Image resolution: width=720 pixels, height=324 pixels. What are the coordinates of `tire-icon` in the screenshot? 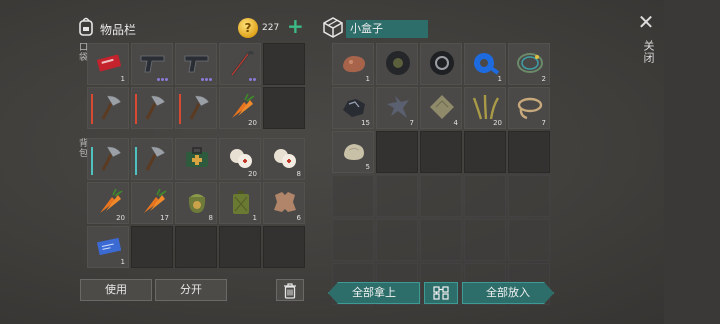 It's located at (398, 63).